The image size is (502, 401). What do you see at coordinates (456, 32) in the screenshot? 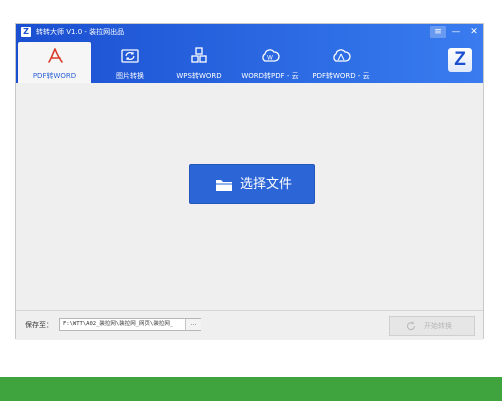
I see `minimize-button: —` at bounding box center [456, 32].